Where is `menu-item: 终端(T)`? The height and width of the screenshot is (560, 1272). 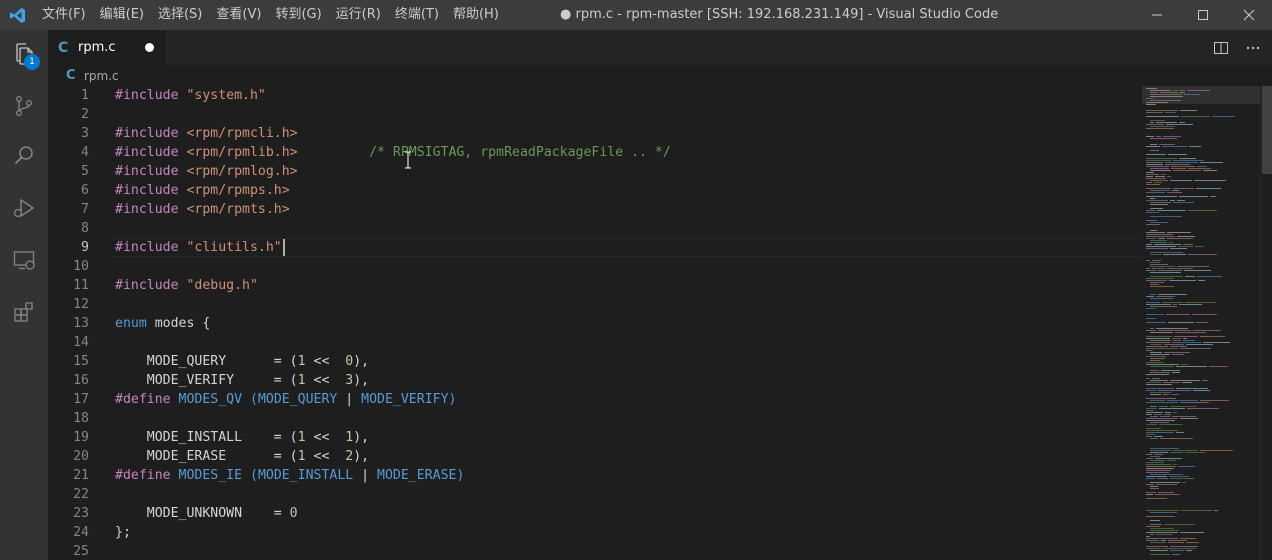 menu-item: 终端(T) is located at coordinates (417, 15).